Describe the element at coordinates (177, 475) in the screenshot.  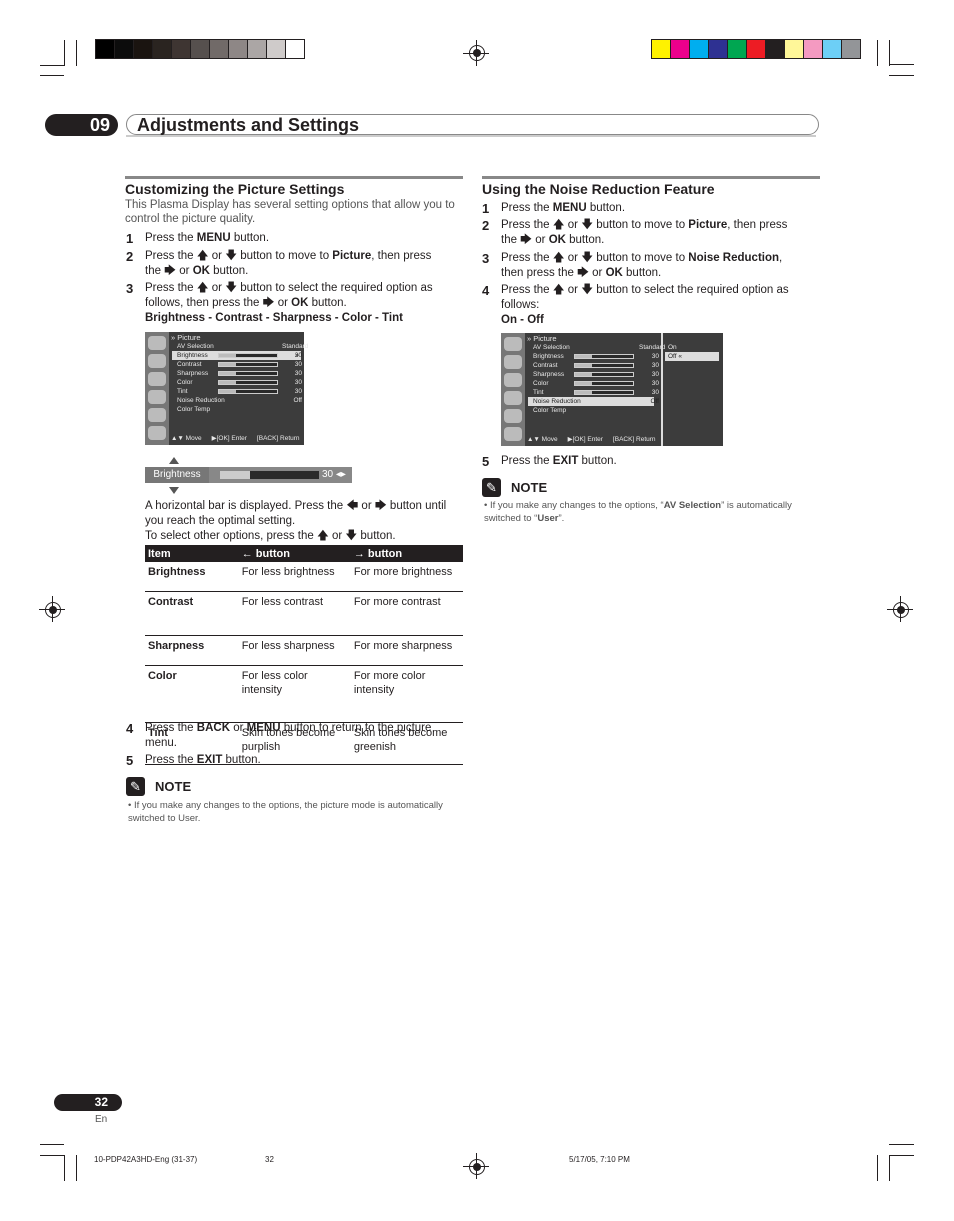
I see `adjustment-label: Brightness` at that location.